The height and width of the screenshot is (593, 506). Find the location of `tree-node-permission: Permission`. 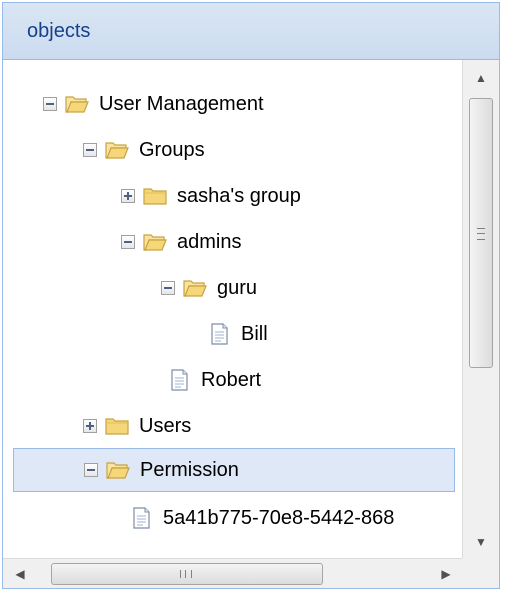

tree-node-permission: Permission is located at coordinates (234, 470).